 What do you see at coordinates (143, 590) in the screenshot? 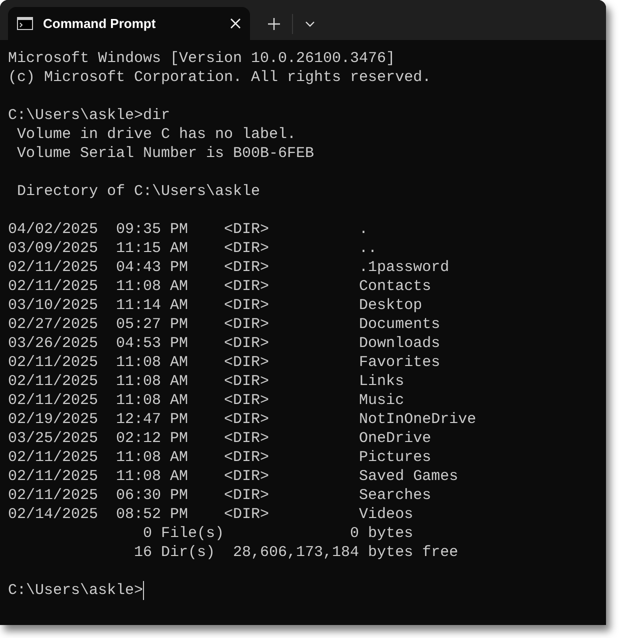
I see `text-cursor` at bounding box center [143, 590].